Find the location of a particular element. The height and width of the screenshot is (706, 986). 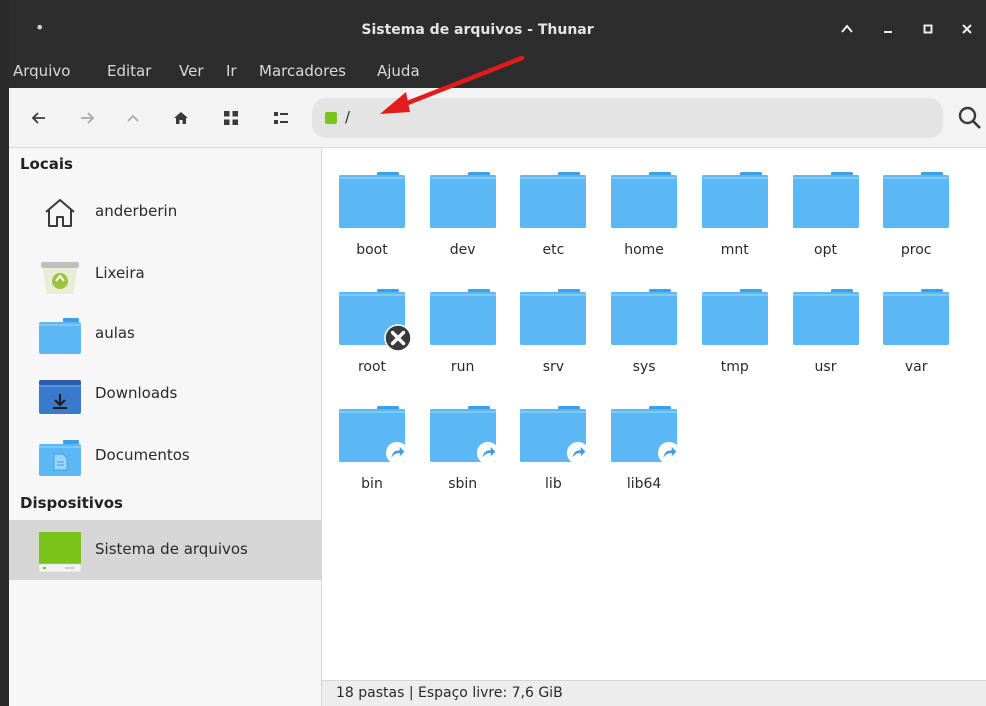

sidebar-item-aulas: aulas is located at coordinates (165, 334).